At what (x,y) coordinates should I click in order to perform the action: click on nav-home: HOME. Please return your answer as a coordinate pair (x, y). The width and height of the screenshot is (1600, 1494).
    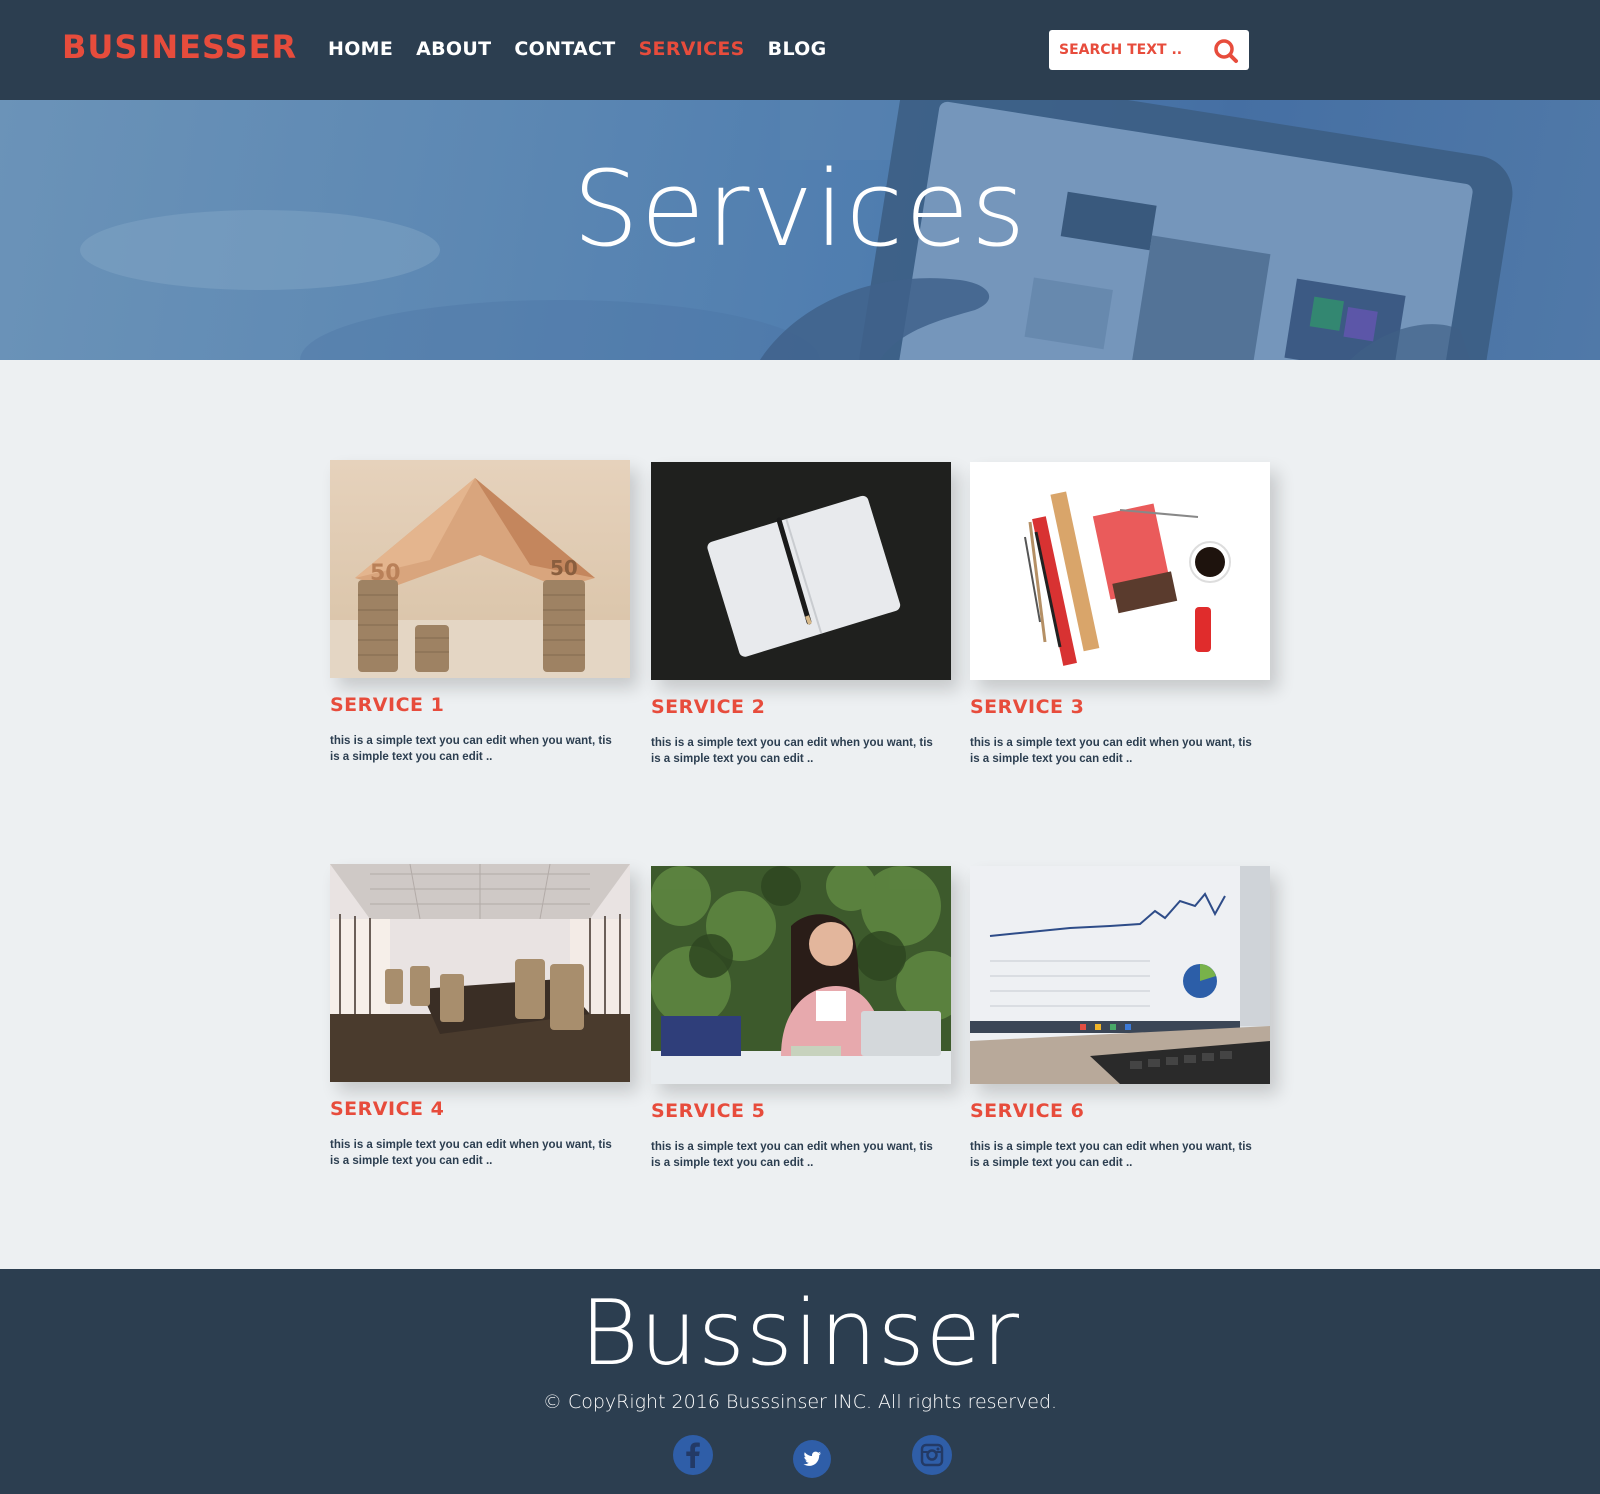
    Looking at the image, I should click on (360, 49).